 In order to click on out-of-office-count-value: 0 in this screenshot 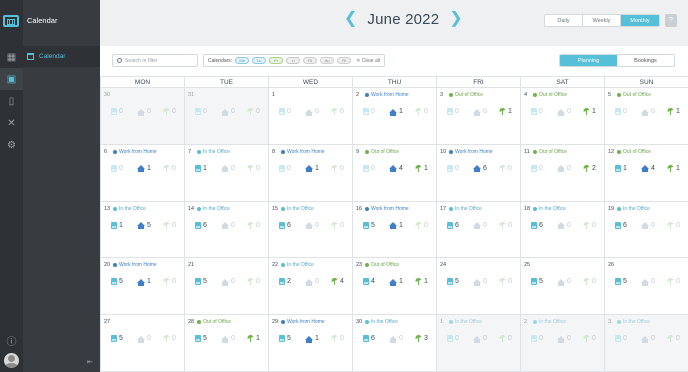, I will do `click(342, 339)`.